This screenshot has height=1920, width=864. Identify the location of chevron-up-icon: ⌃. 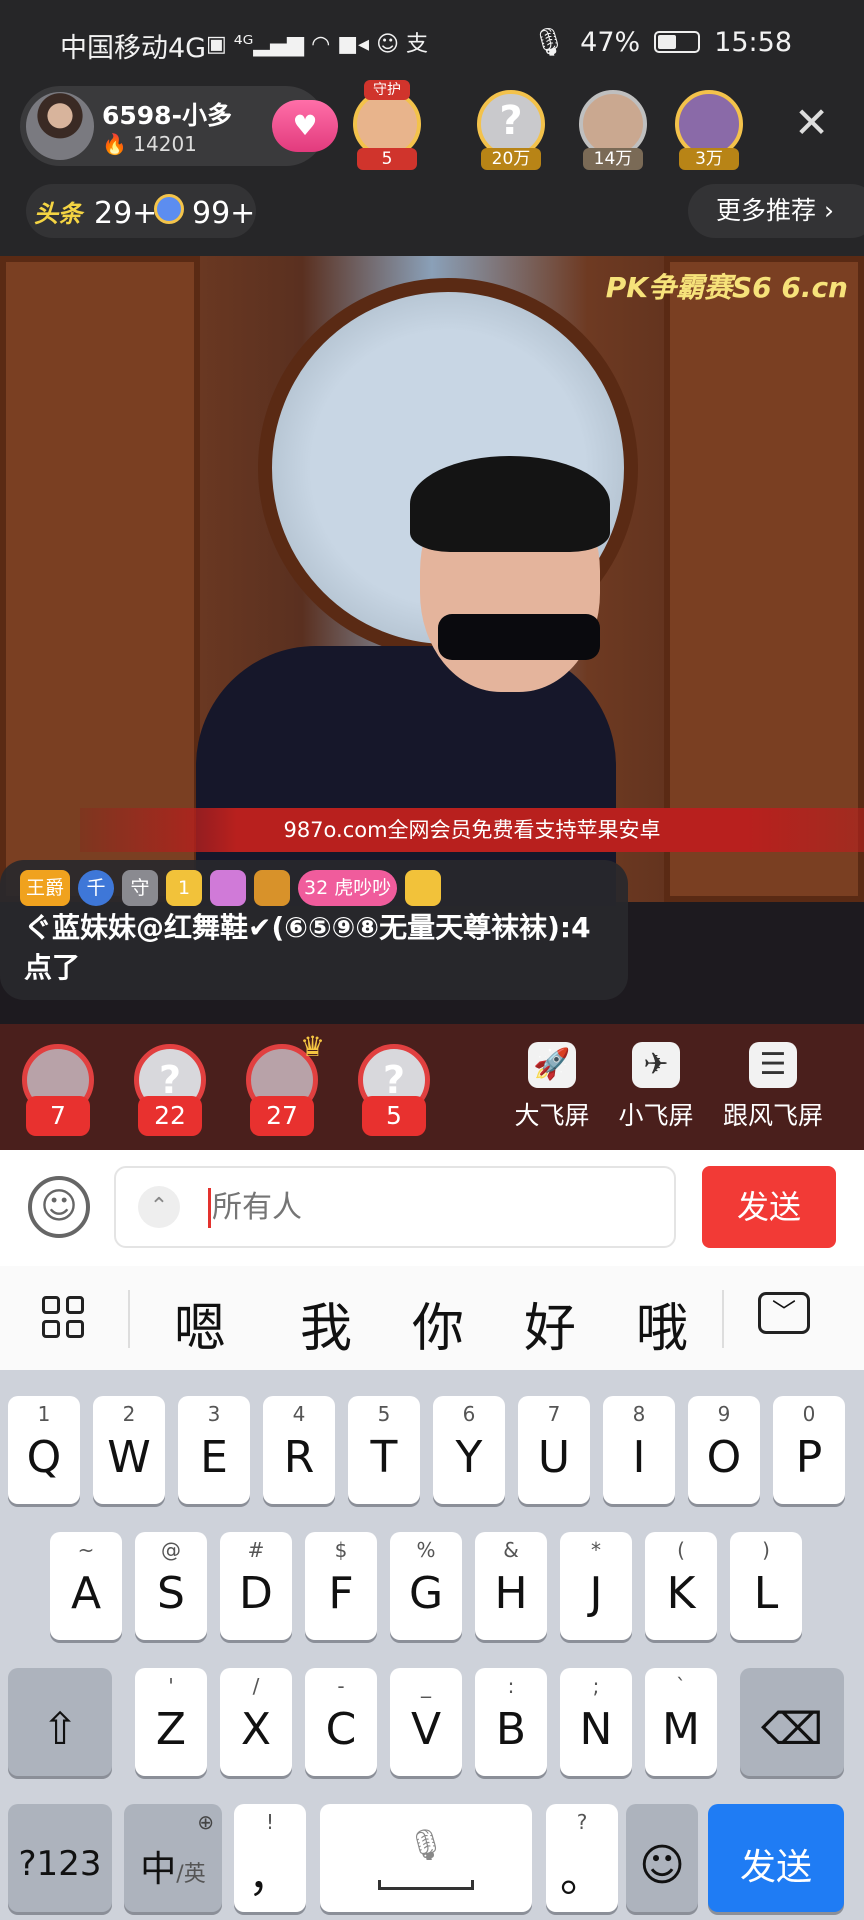
(159, 1207).